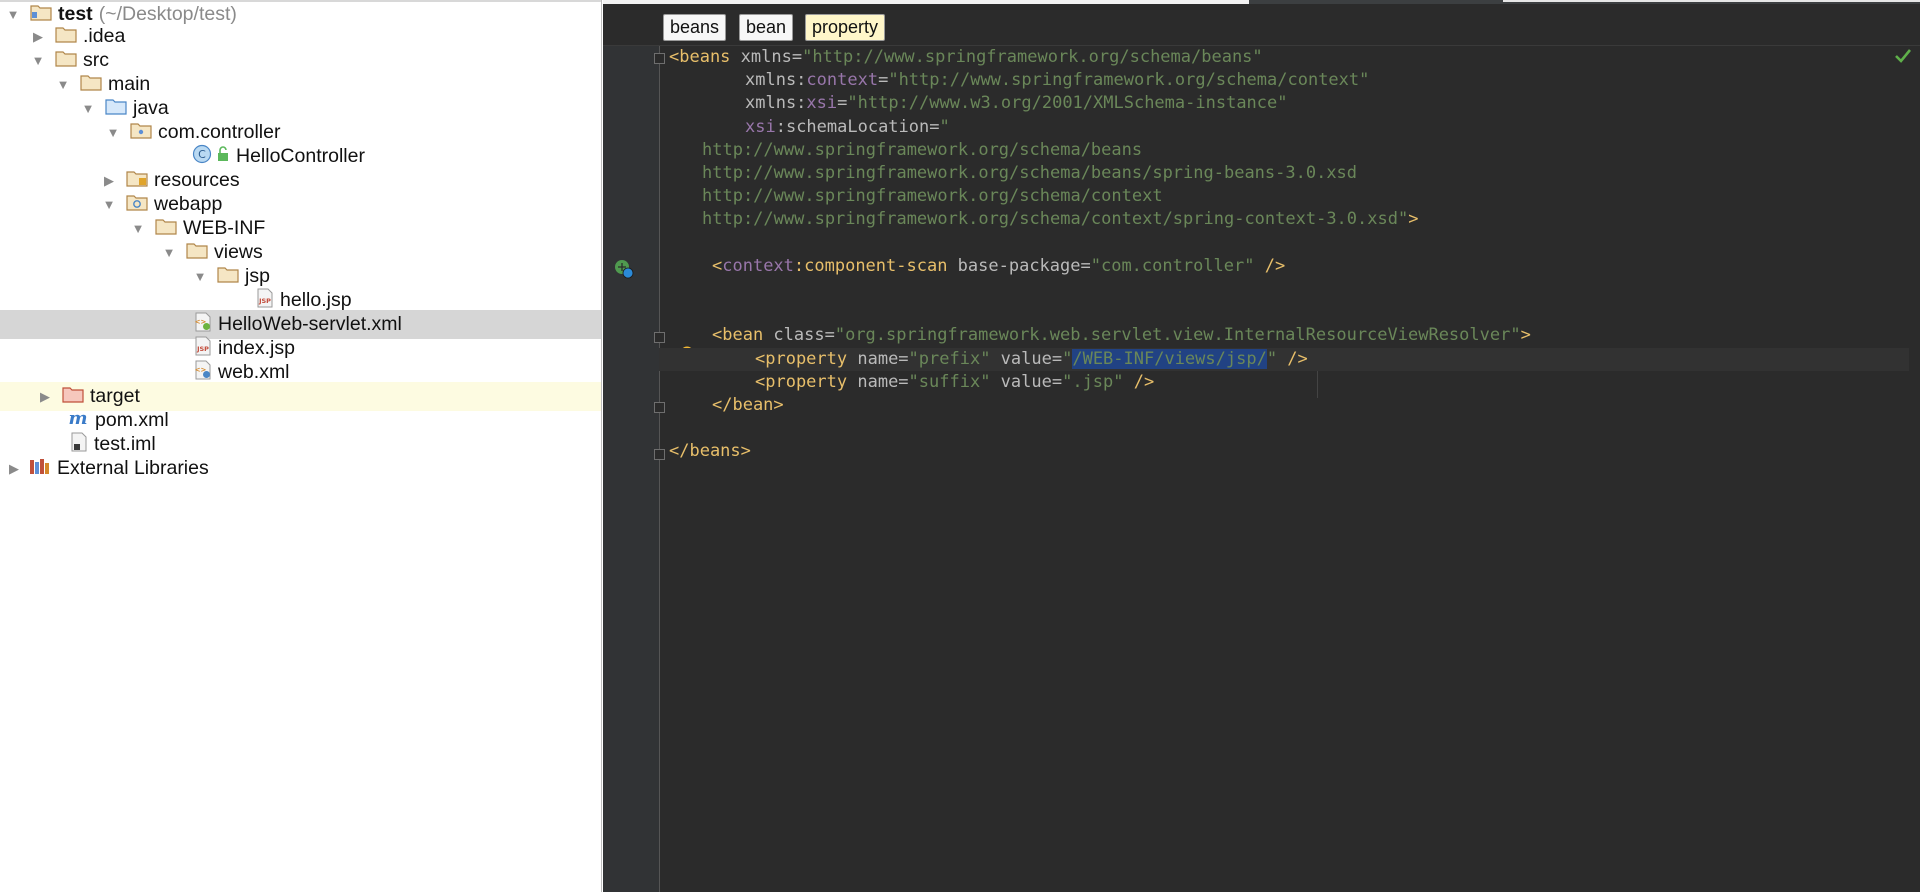  I want to click on code-token: </bean>, so click(748, 405).